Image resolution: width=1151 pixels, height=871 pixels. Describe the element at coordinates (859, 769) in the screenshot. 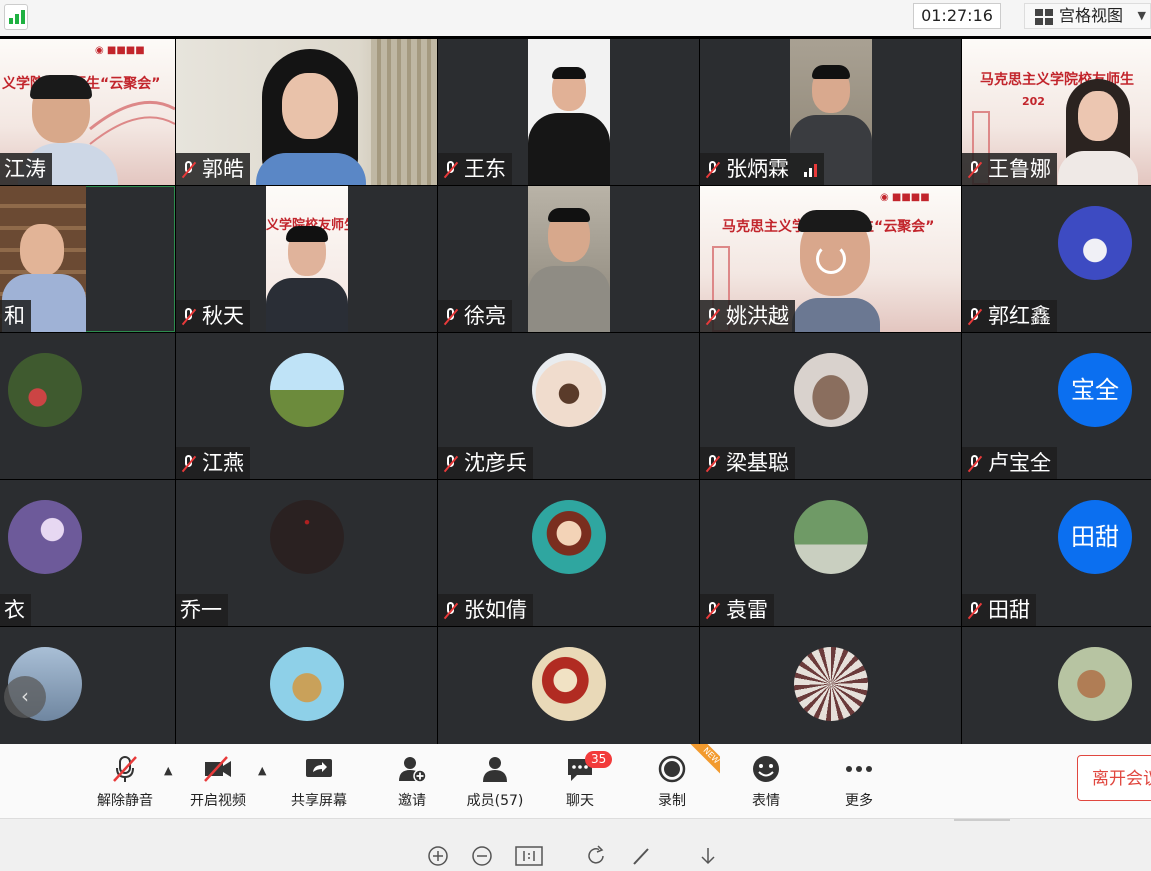

I see `more-icon` at that location.